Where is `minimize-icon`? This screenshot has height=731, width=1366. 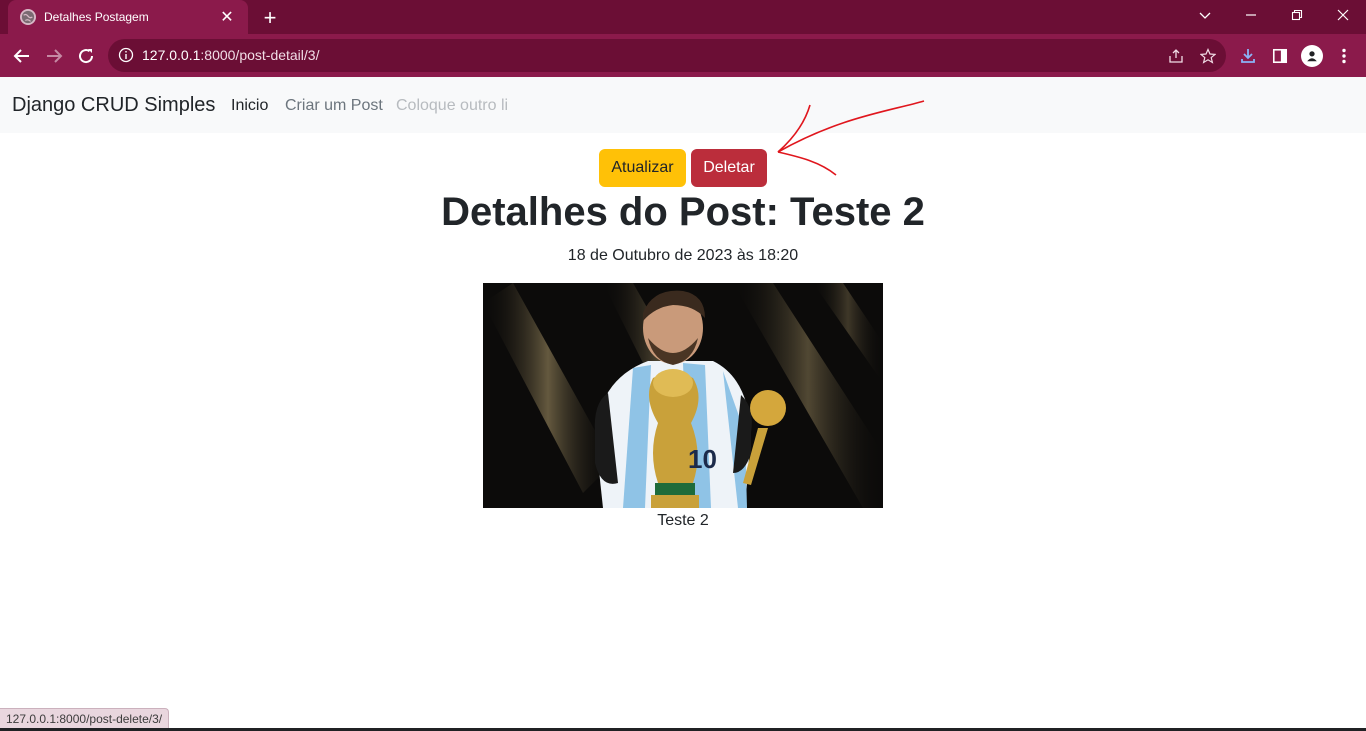 minimize-icon is located at coordinates (1251, 15).